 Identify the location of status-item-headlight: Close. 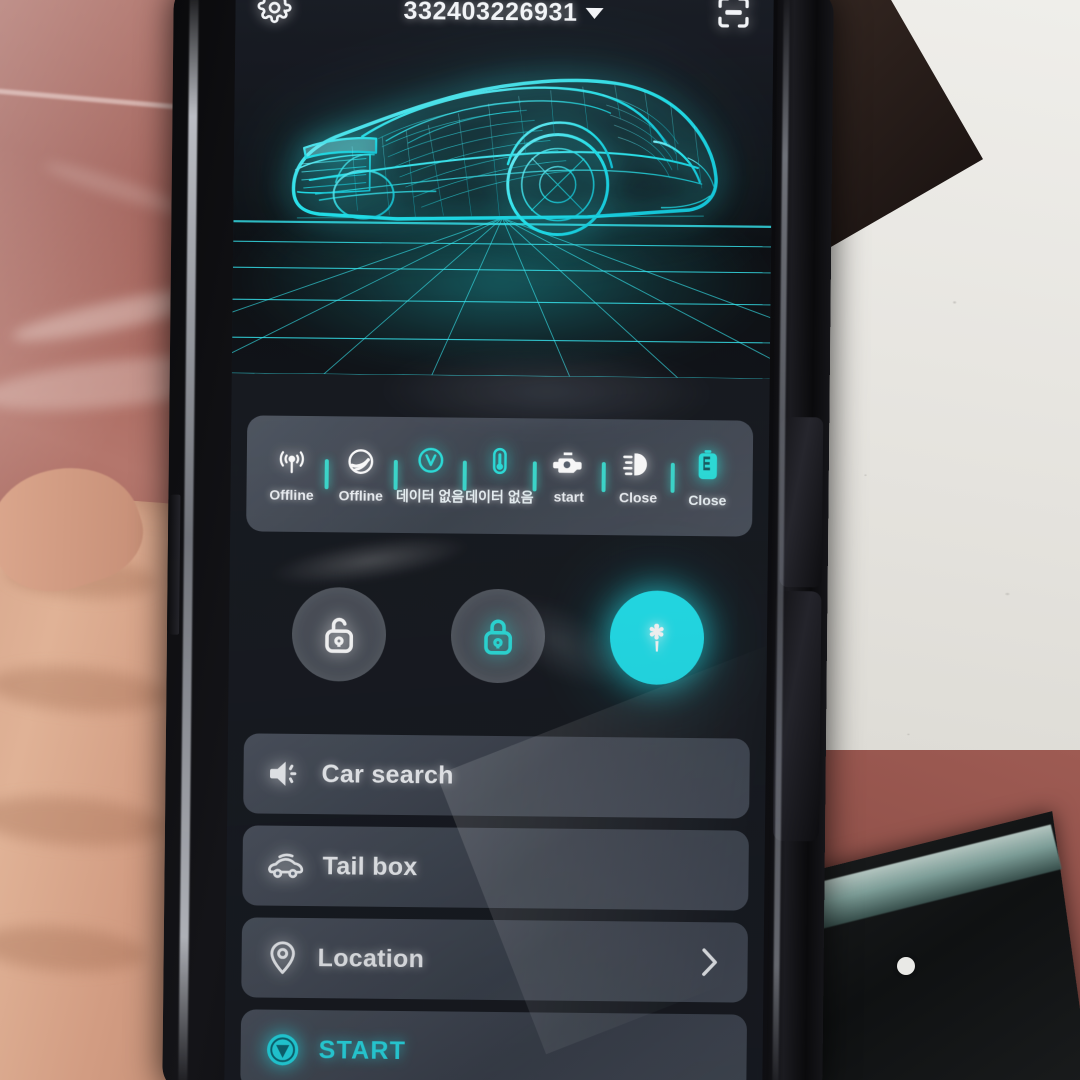
(638, 478).